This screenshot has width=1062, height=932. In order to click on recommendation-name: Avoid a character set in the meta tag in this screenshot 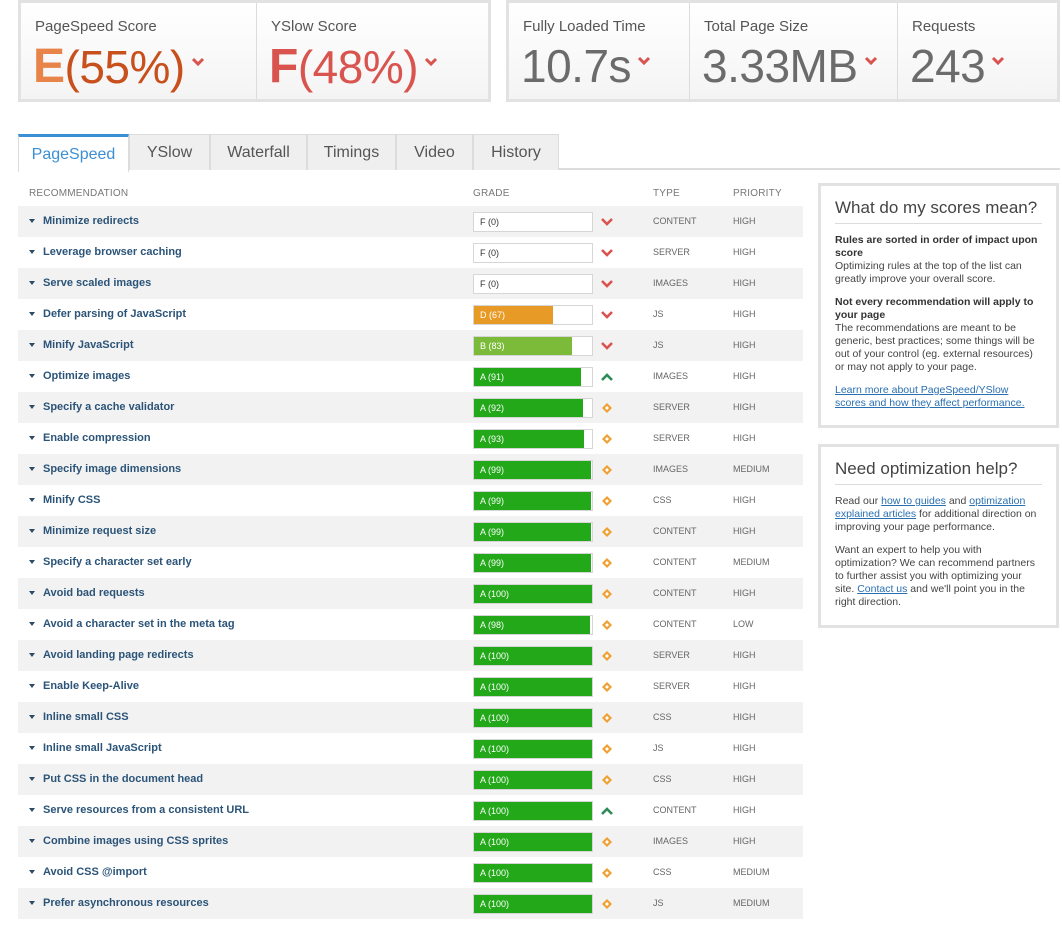, I will do `click(139, 624)`.